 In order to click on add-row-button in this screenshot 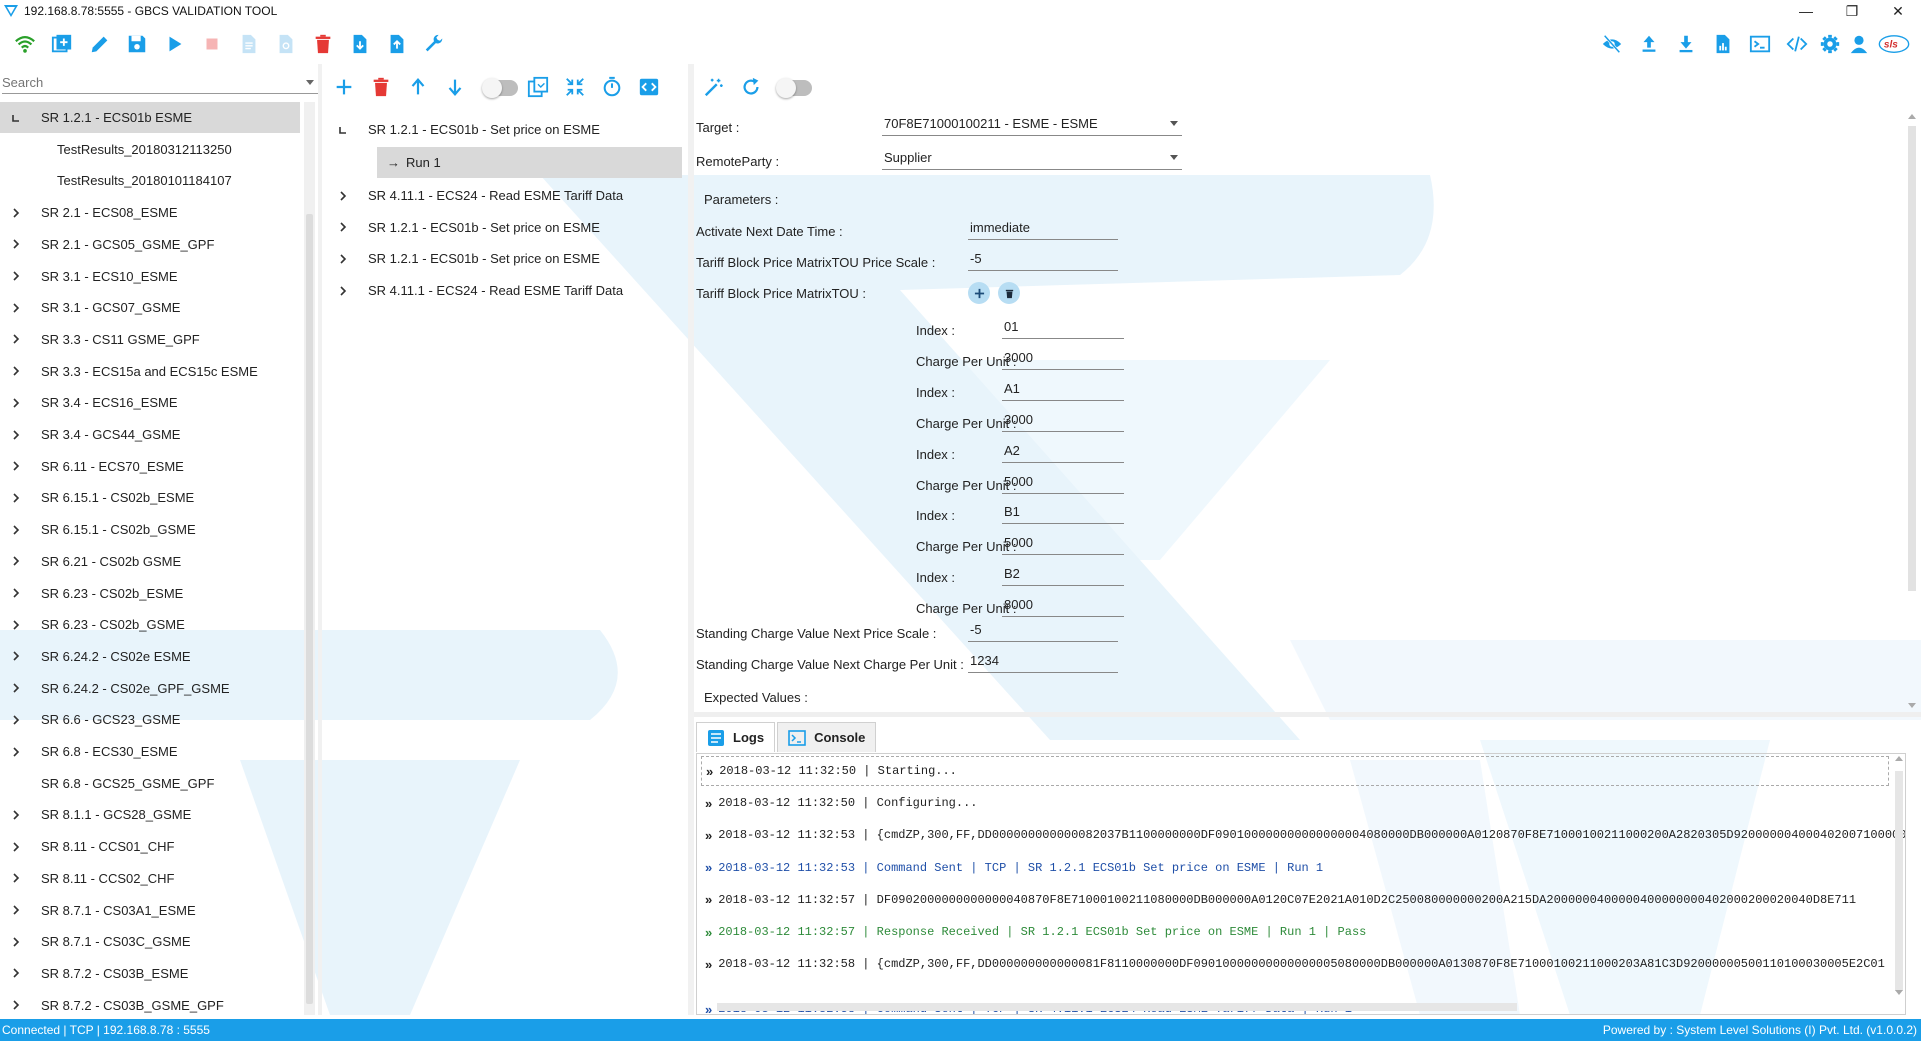, I will do `click(979, 293)`.